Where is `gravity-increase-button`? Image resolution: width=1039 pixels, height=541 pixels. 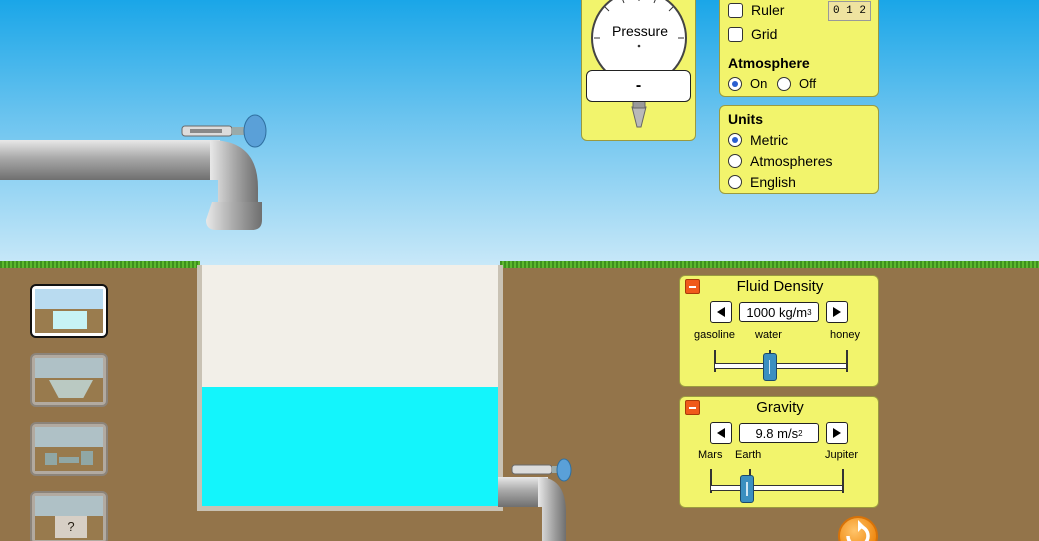
gravity-increase-button is located at coordinates (837, 433).